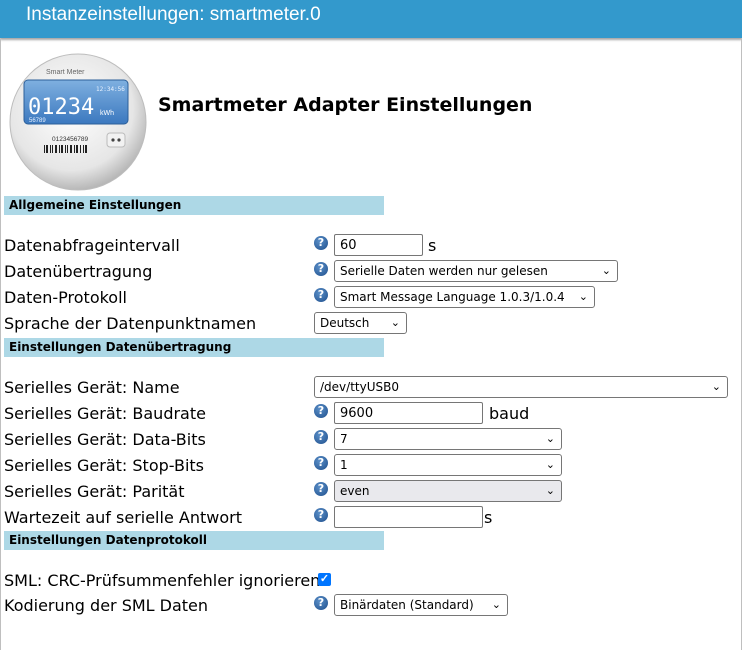 The width and height of the screenshot is (742, 650). What do you see at coordinates (444, 271) in the screenshot?
I see `transfer-select-value: Serielle Daten werden nur gelesen` at bounding box center [444, 271].